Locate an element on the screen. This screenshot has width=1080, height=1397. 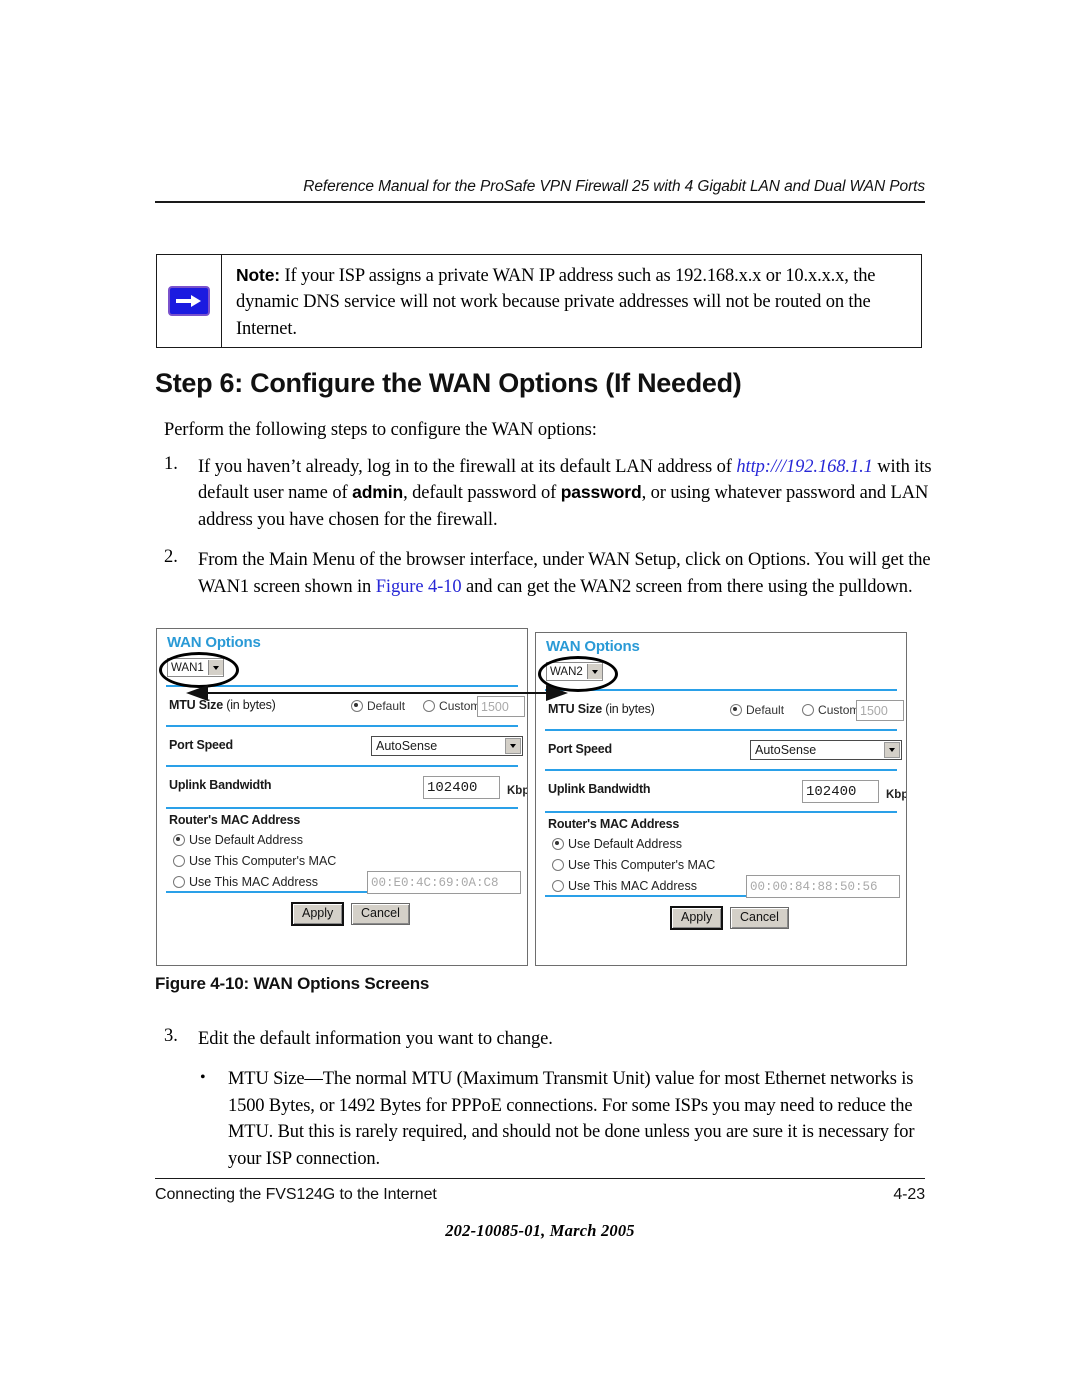
mtu-size-row: MTU Size (in bytes) Default Custom 1500 is located at coordinates (724, 710).